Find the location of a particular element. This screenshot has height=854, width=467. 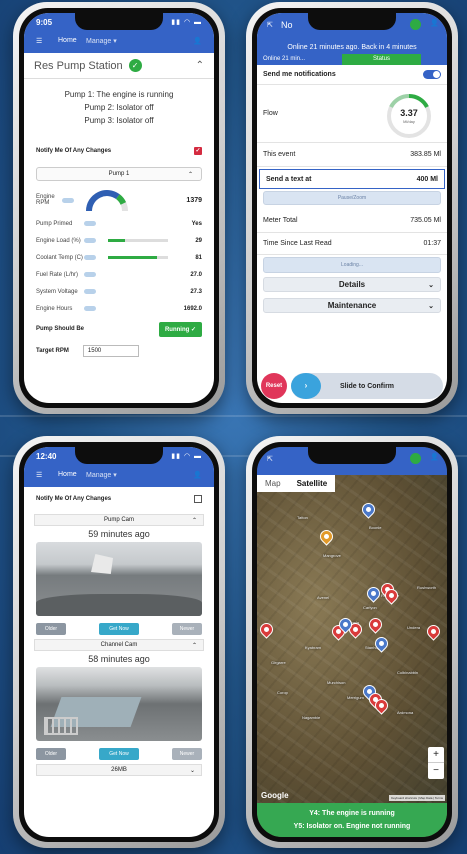

metric-value: 27.0 is located at coordinates (196, 274).